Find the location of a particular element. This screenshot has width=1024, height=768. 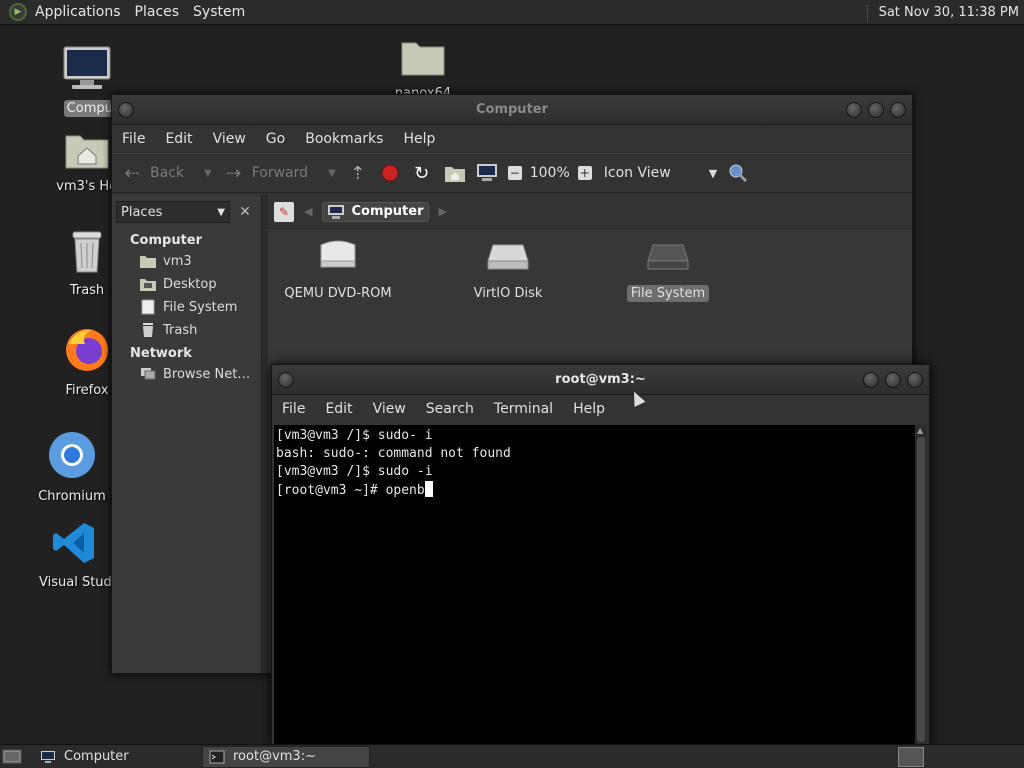

bottom-panel: Computer root@vm3:~ is located at coordinates (512, 756).